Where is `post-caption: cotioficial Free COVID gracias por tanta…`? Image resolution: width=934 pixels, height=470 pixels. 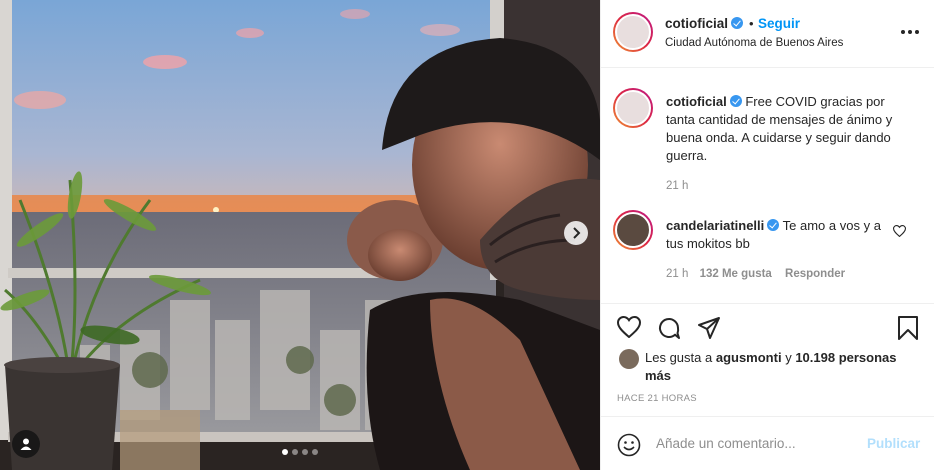
post-caption: cotioficial Free COVID gracias por tanta… is located at coordinates (786, 129).